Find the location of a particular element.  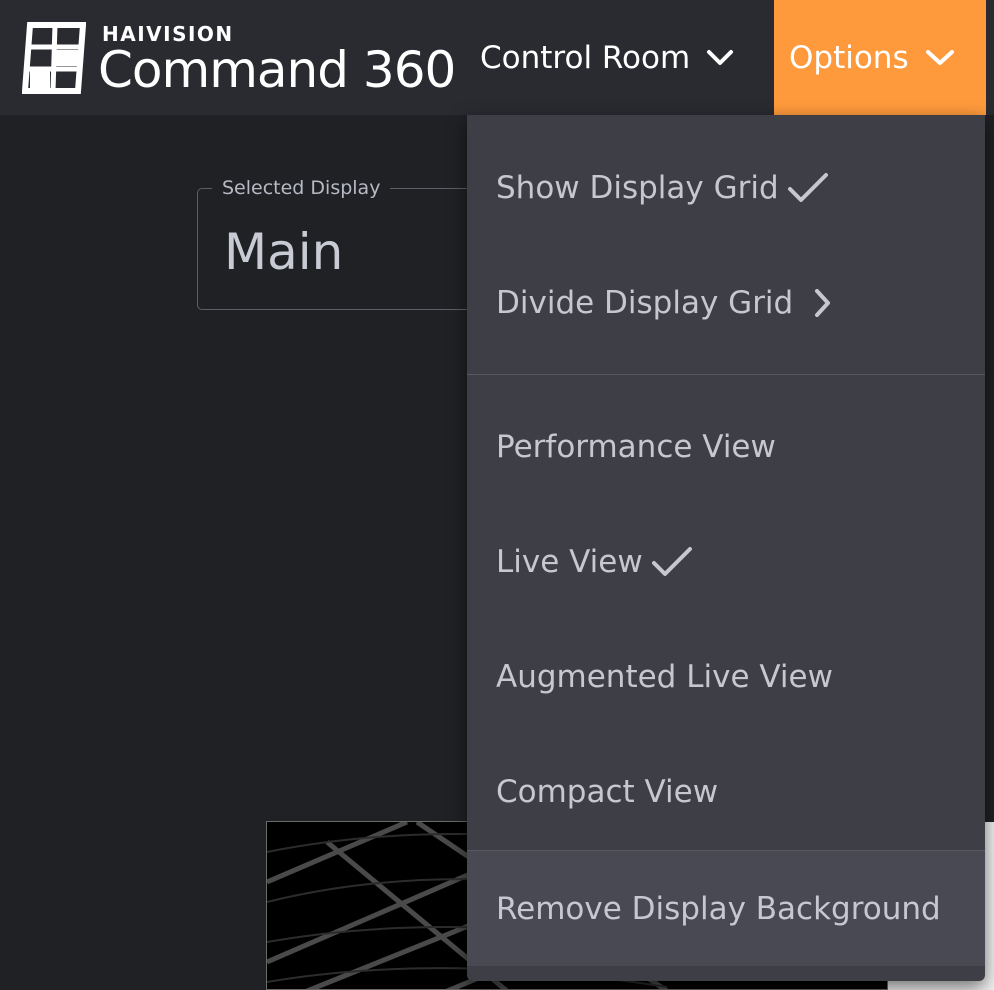

menu-item-compact-view: Compact View is located at coordinates (726, 791).